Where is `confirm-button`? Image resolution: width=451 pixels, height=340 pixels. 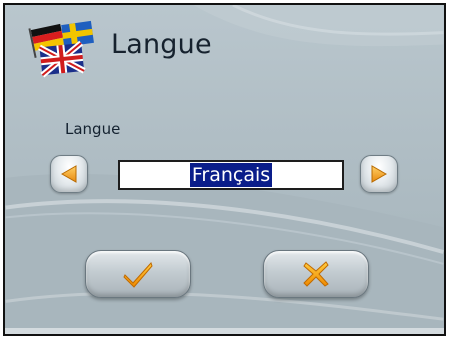
confirm-button is located at coordinates (138, 274).